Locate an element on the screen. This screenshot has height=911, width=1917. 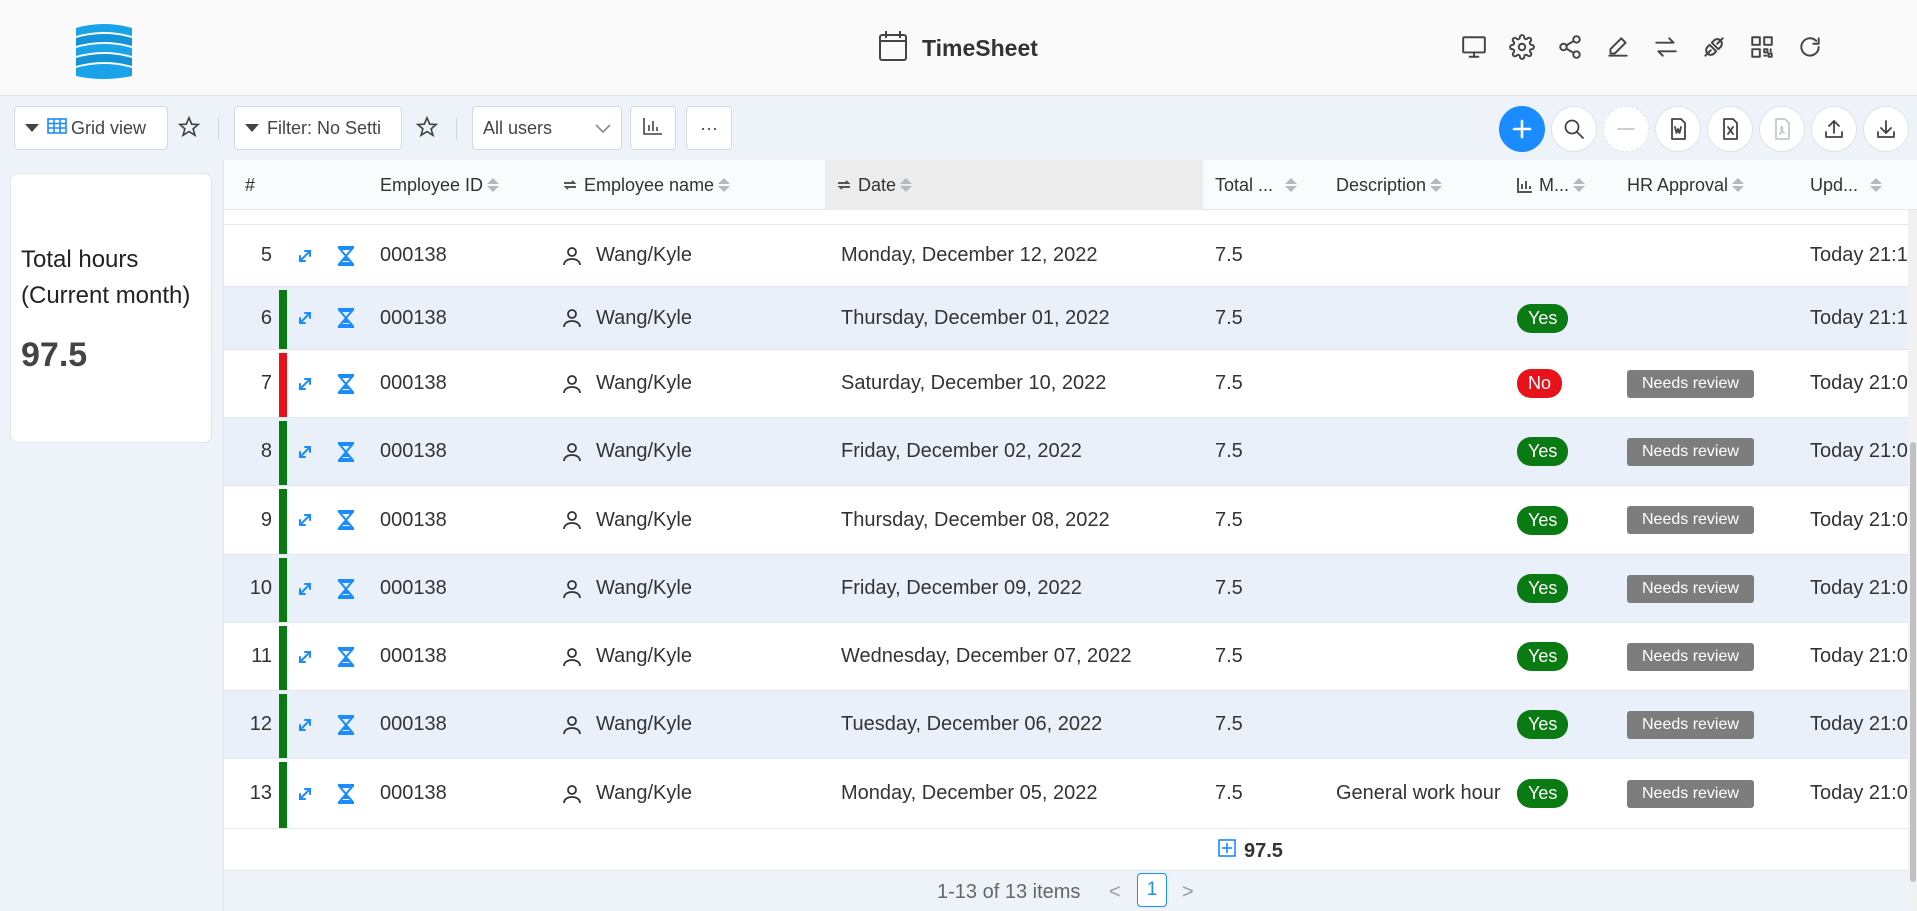
column-header-date: Date is located at coordinates (1014, 185).